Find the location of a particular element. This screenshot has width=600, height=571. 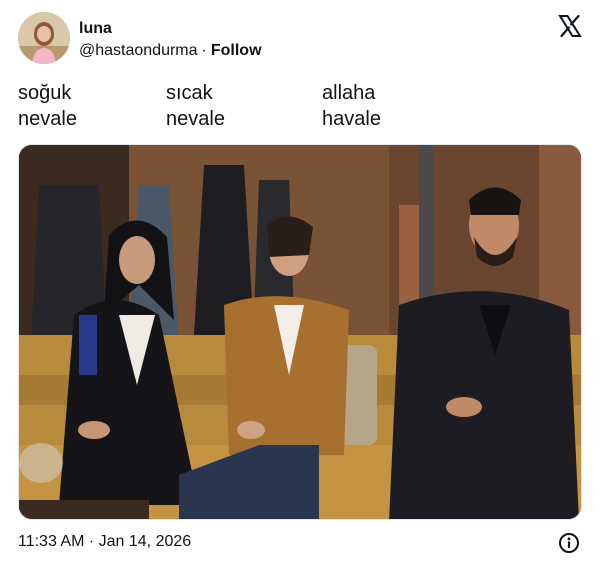

author-name: luna is located at coordinates (95, 29).